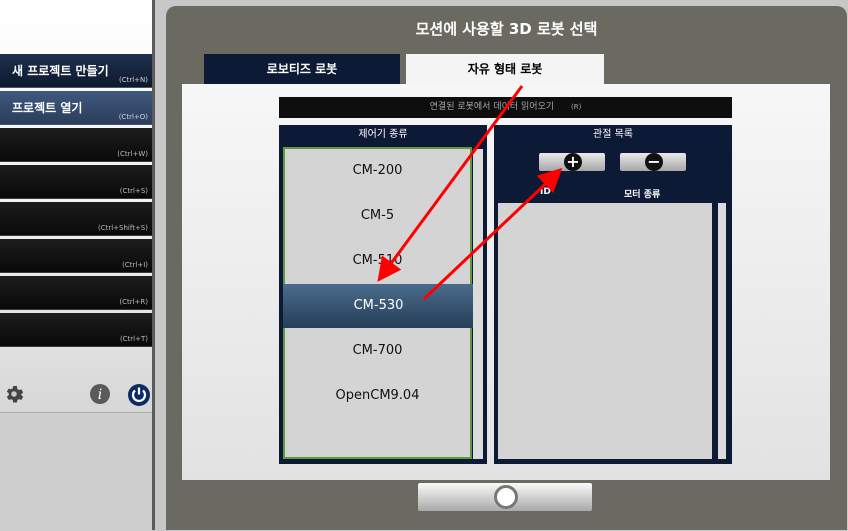 This screenshot has width=848, height=531. I want to click on info-icon: i, so click(100, 396).